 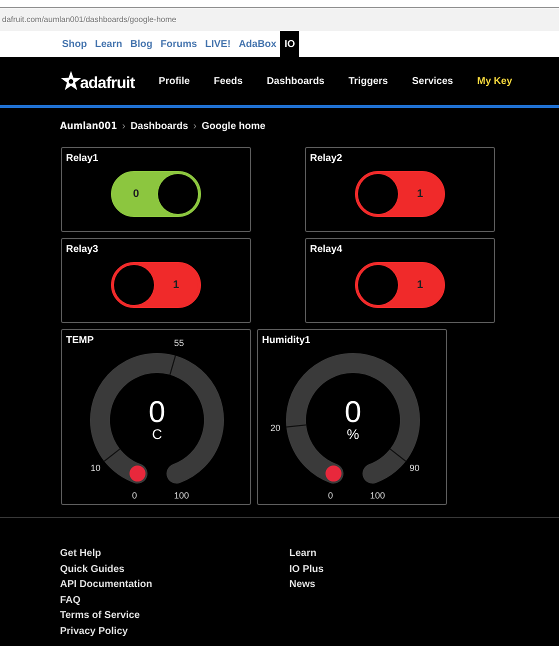 What do you see at coordinates (89, 126) in the screenshot?
I see `breadcrumb-link: Aumlan001` at bounding box center [89, 126].